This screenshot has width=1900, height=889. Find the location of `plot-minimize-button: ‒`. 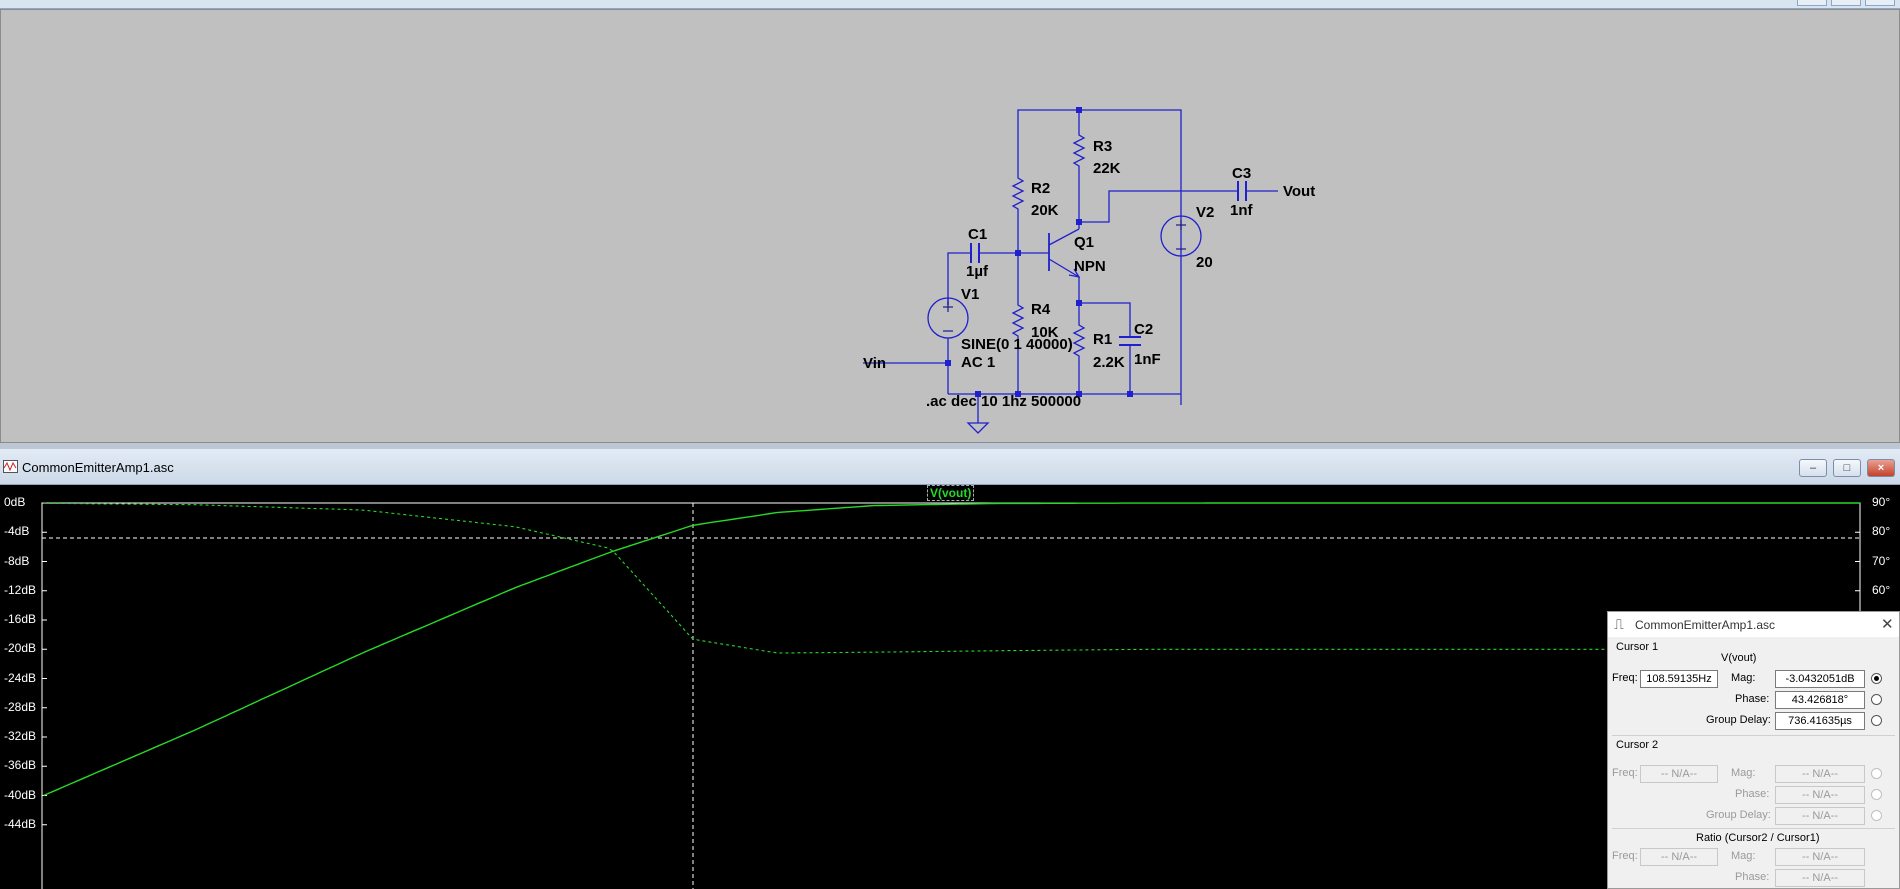

plot-minimize-button: ‒ is located at coordinates (1813, 468).